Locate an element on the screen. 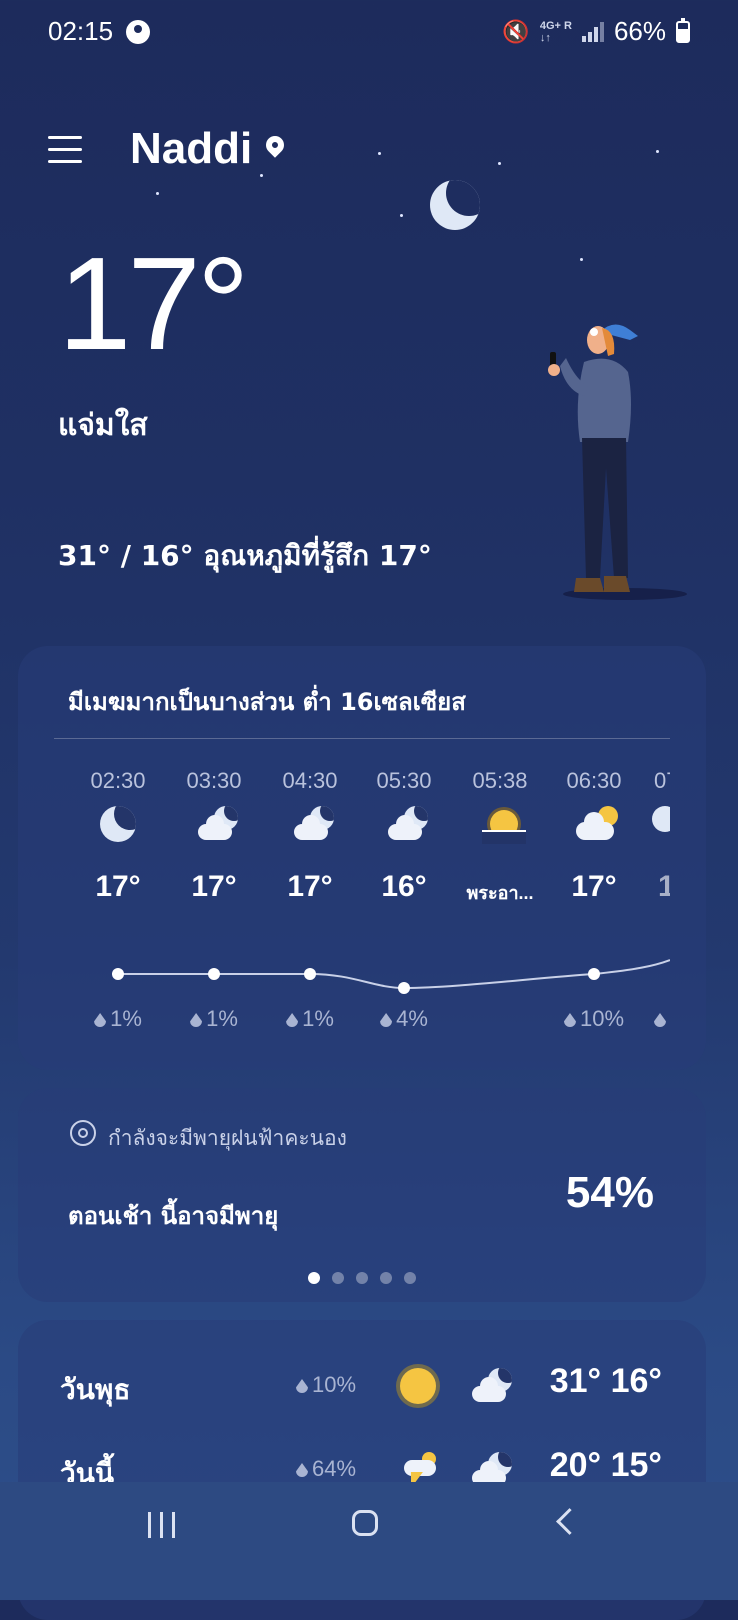 The image size is (738, 1620). status-right: 🔇 4G+ R ↓↑ 66% is located at coordinates (596, 31).